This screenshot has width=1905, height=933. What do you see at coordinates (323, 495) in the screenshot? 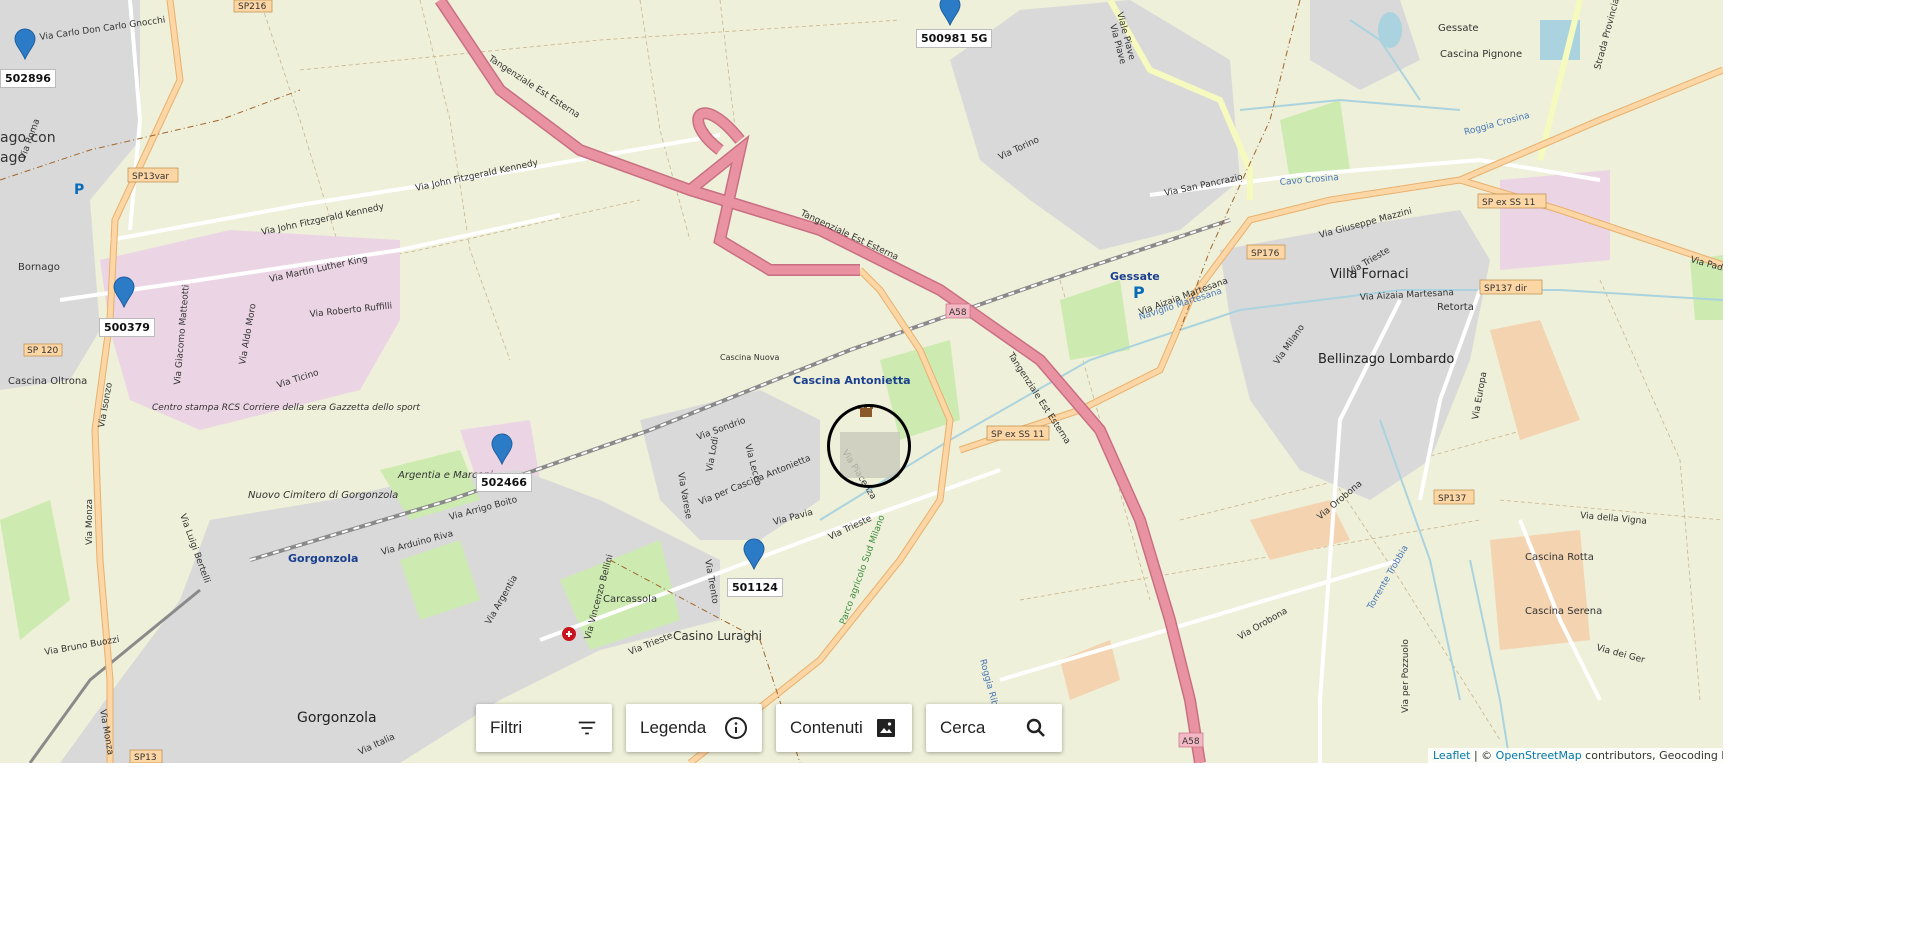
I see `place-label: Nuovo Cimitero di Gorgonzola` at bounding box center [323, 495].